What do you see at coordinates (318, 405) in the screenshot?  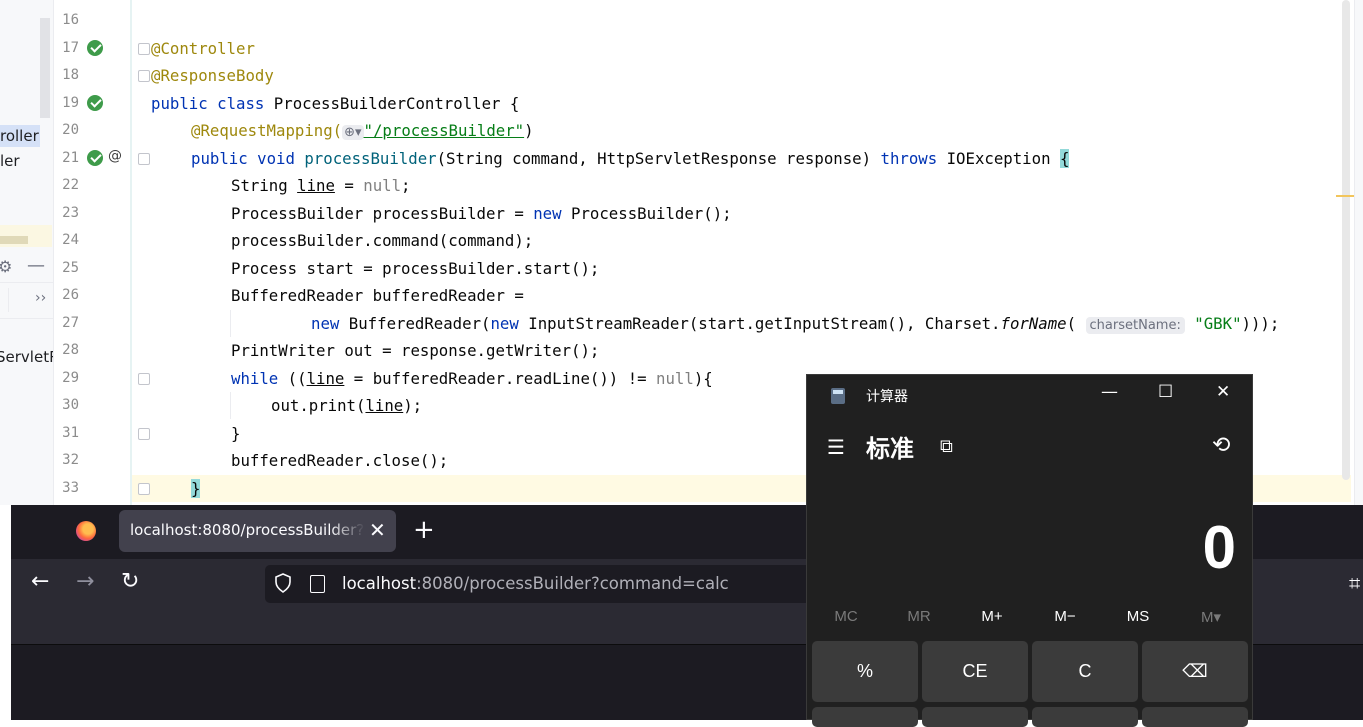 I see `code-text: out.print(` at bounding box center [318, 405].